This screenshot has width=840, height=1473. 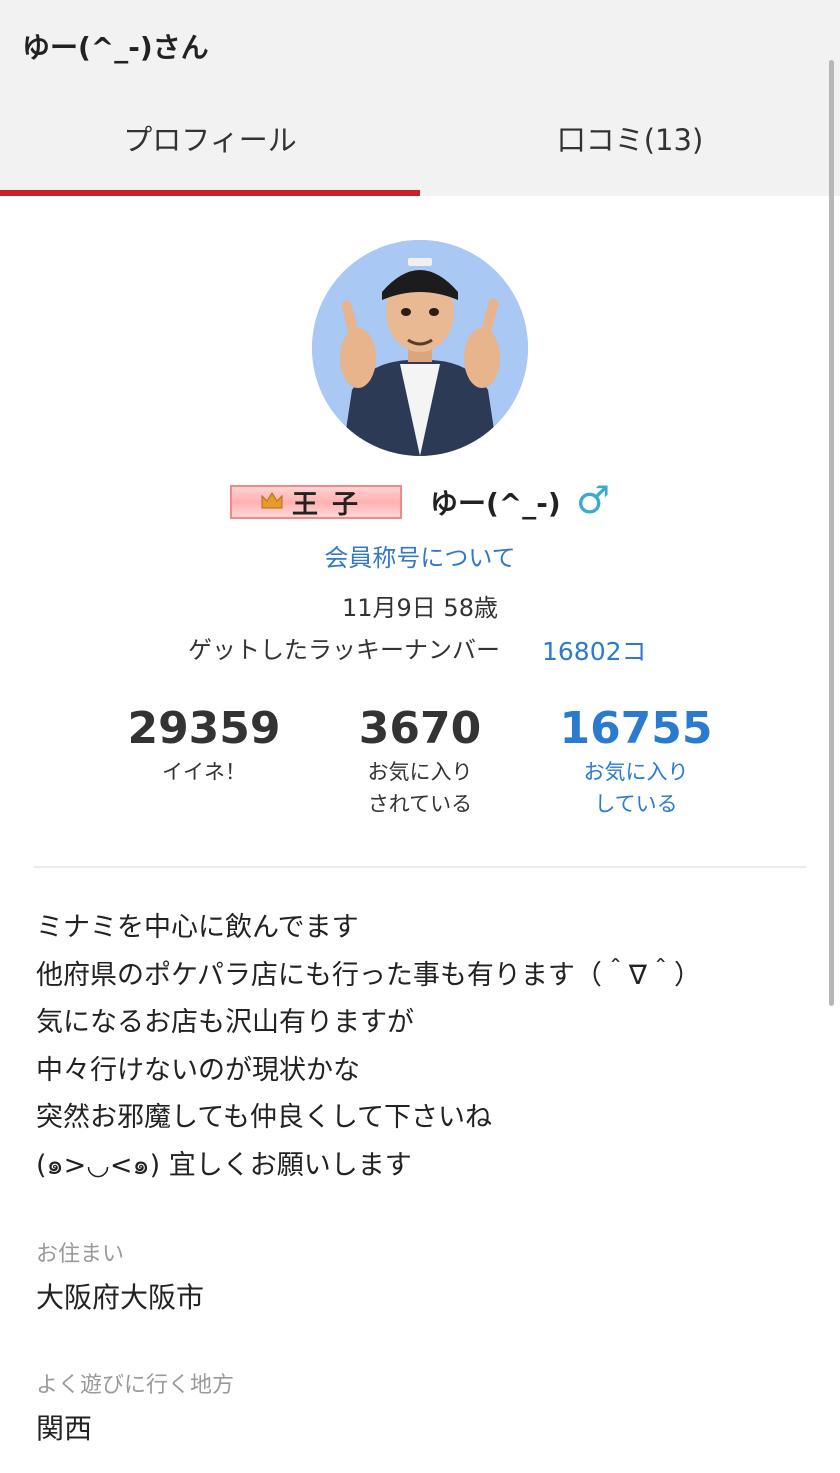 I want to click on lucky-number-value: 16802コ, so click(x=594, y=650).